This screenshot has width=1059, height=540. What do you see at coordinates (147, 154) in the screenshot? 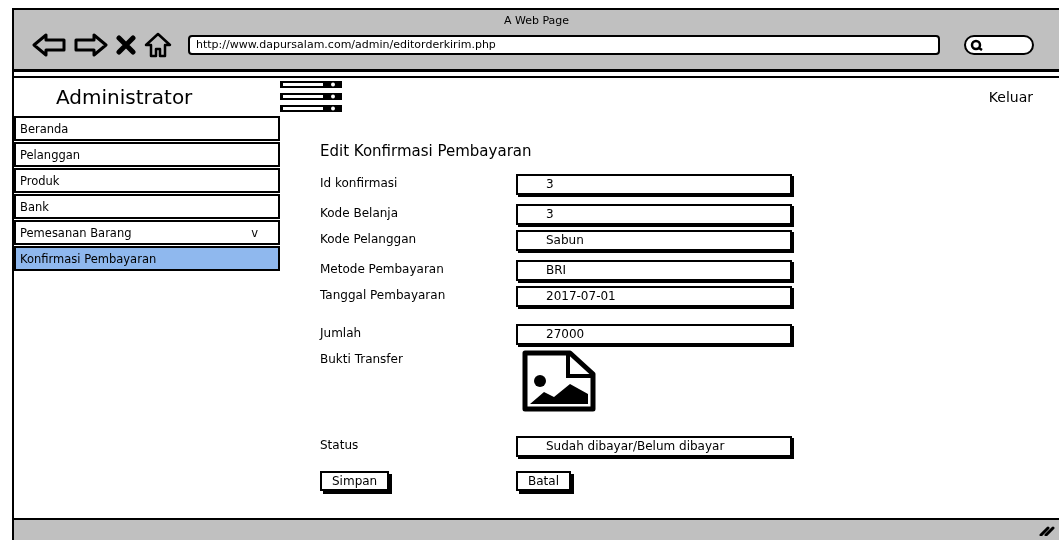
I see `sidebar-item: Pelanggan` at bounding box center [147, 154].